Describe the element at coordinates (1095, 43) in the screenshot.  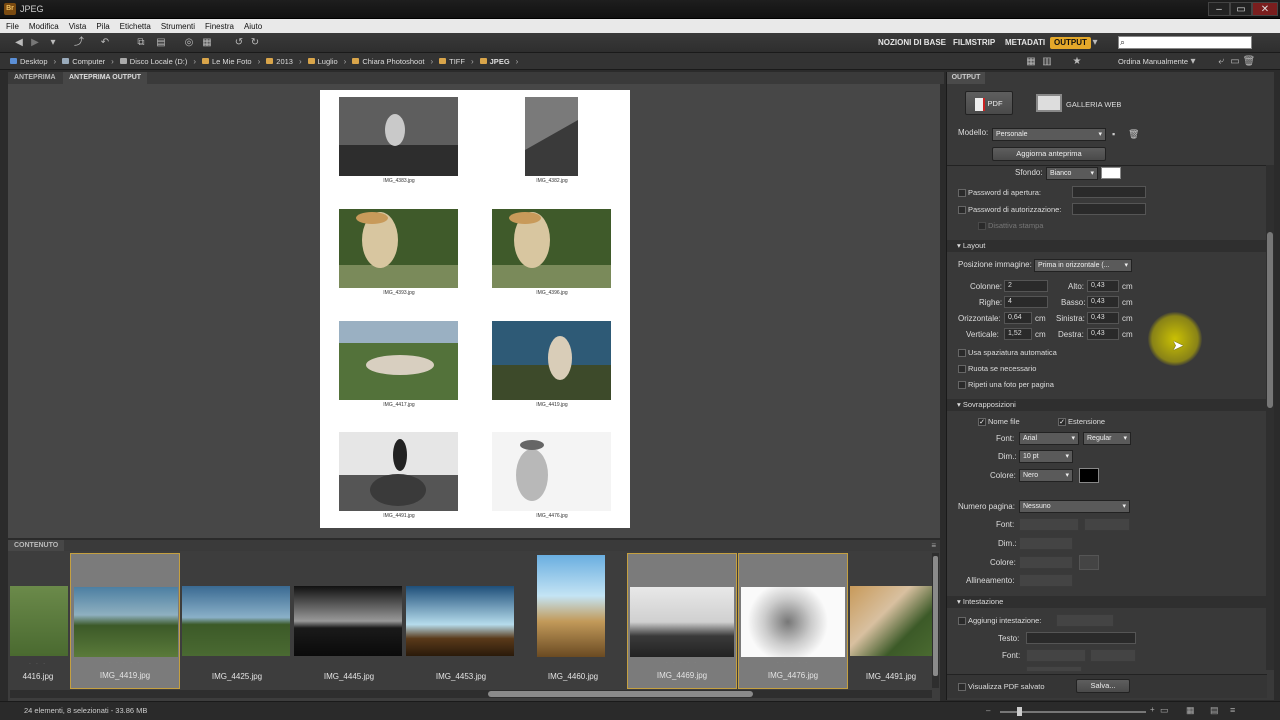
I see `workspace-menu-icon: ▾` at that location.